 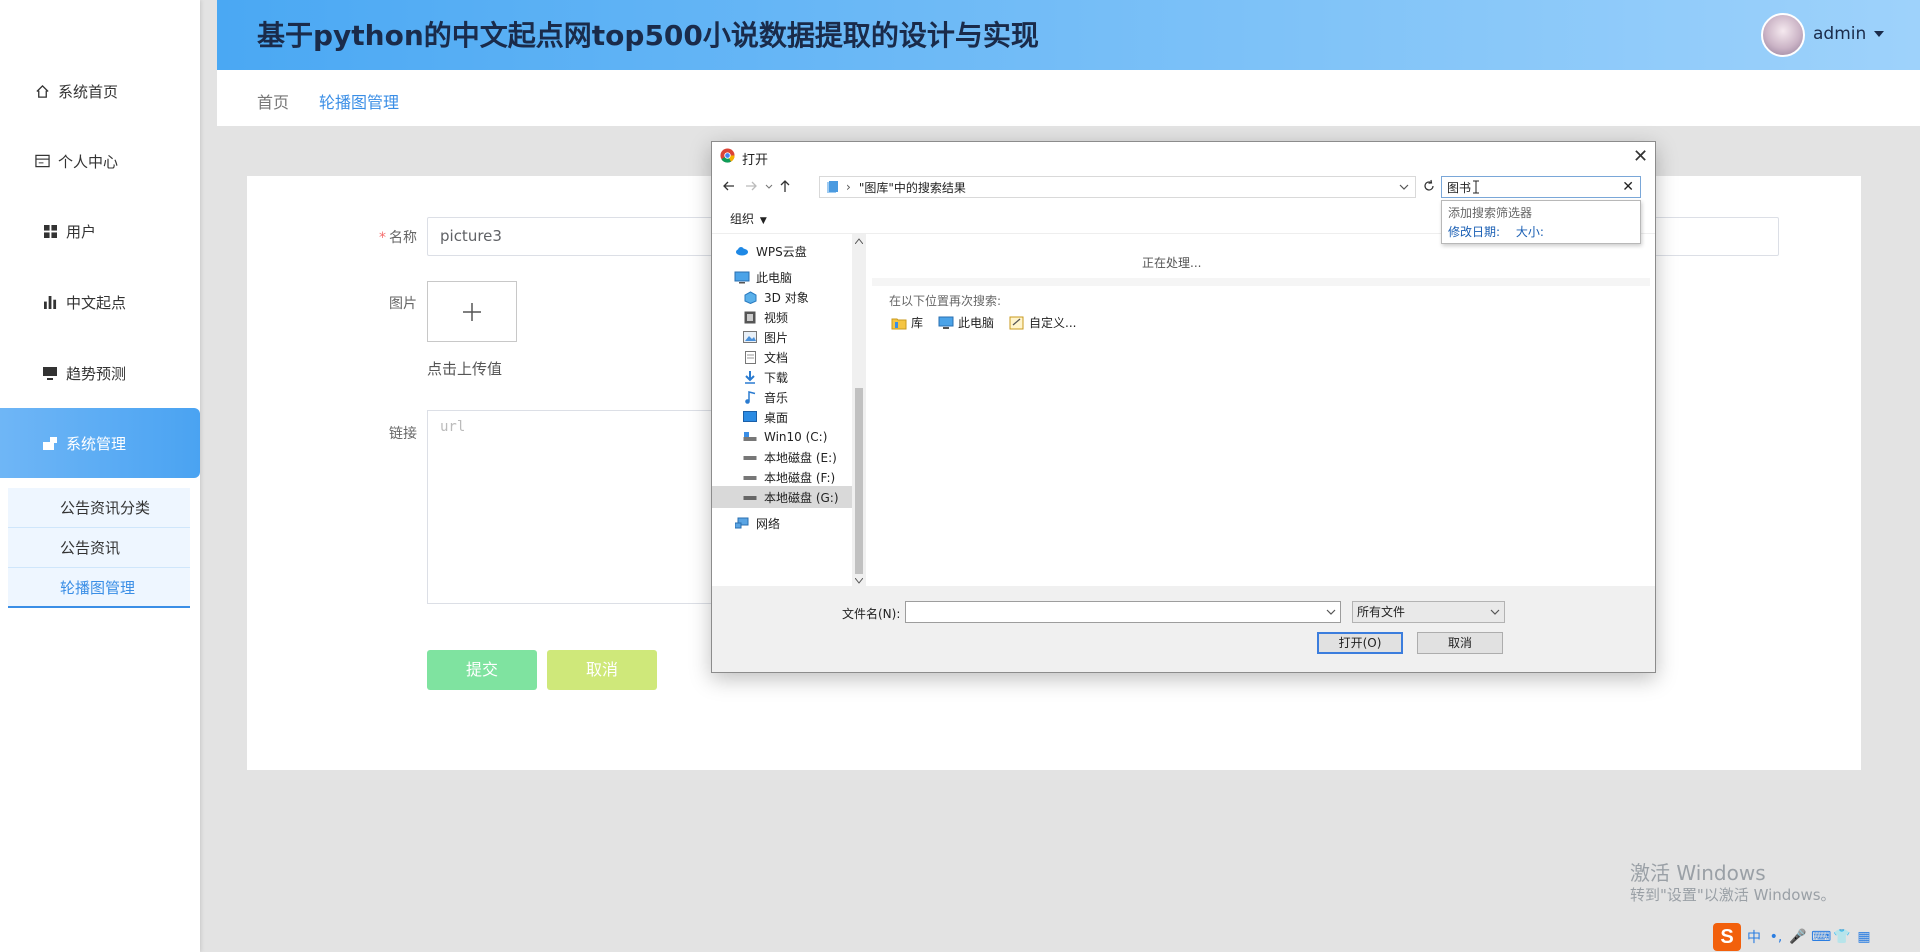 I want to click on punctuation-icon: •,, so click(x=1776, y=937).